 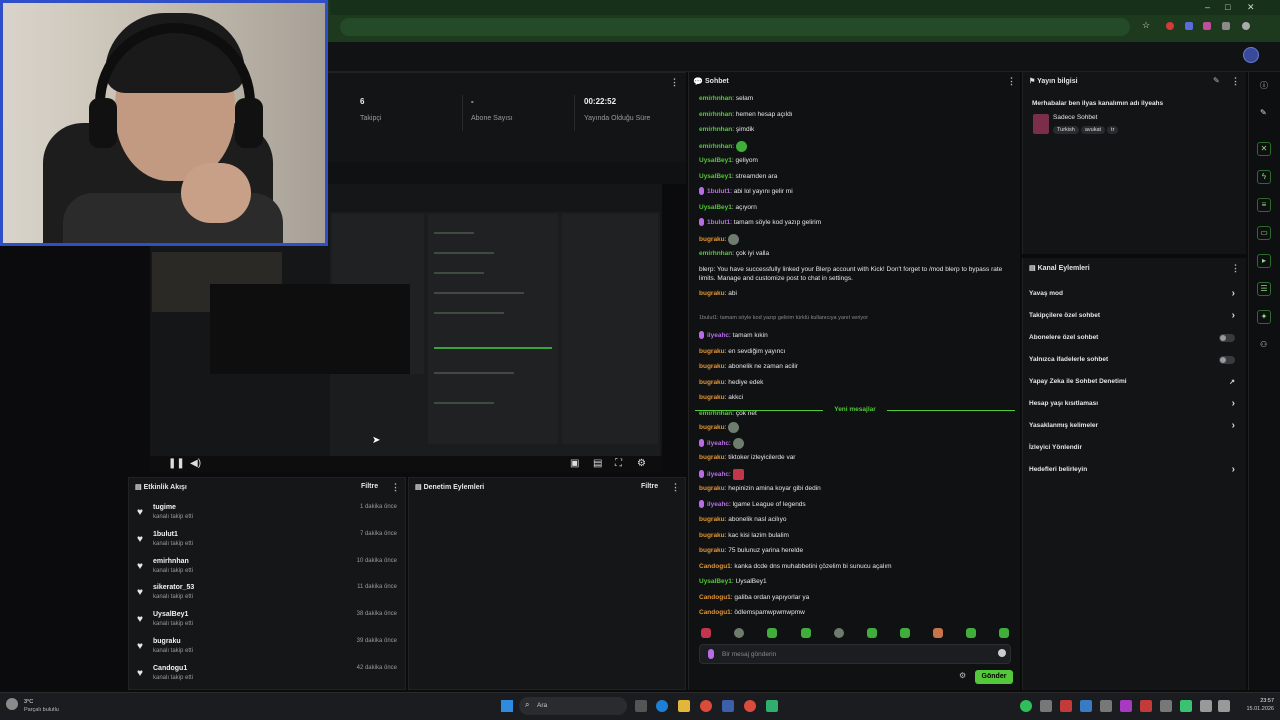 What do you see at coordinates (711, 654) in the screenshot?
I see `microphone-icon` at bounding box center [711, 654].